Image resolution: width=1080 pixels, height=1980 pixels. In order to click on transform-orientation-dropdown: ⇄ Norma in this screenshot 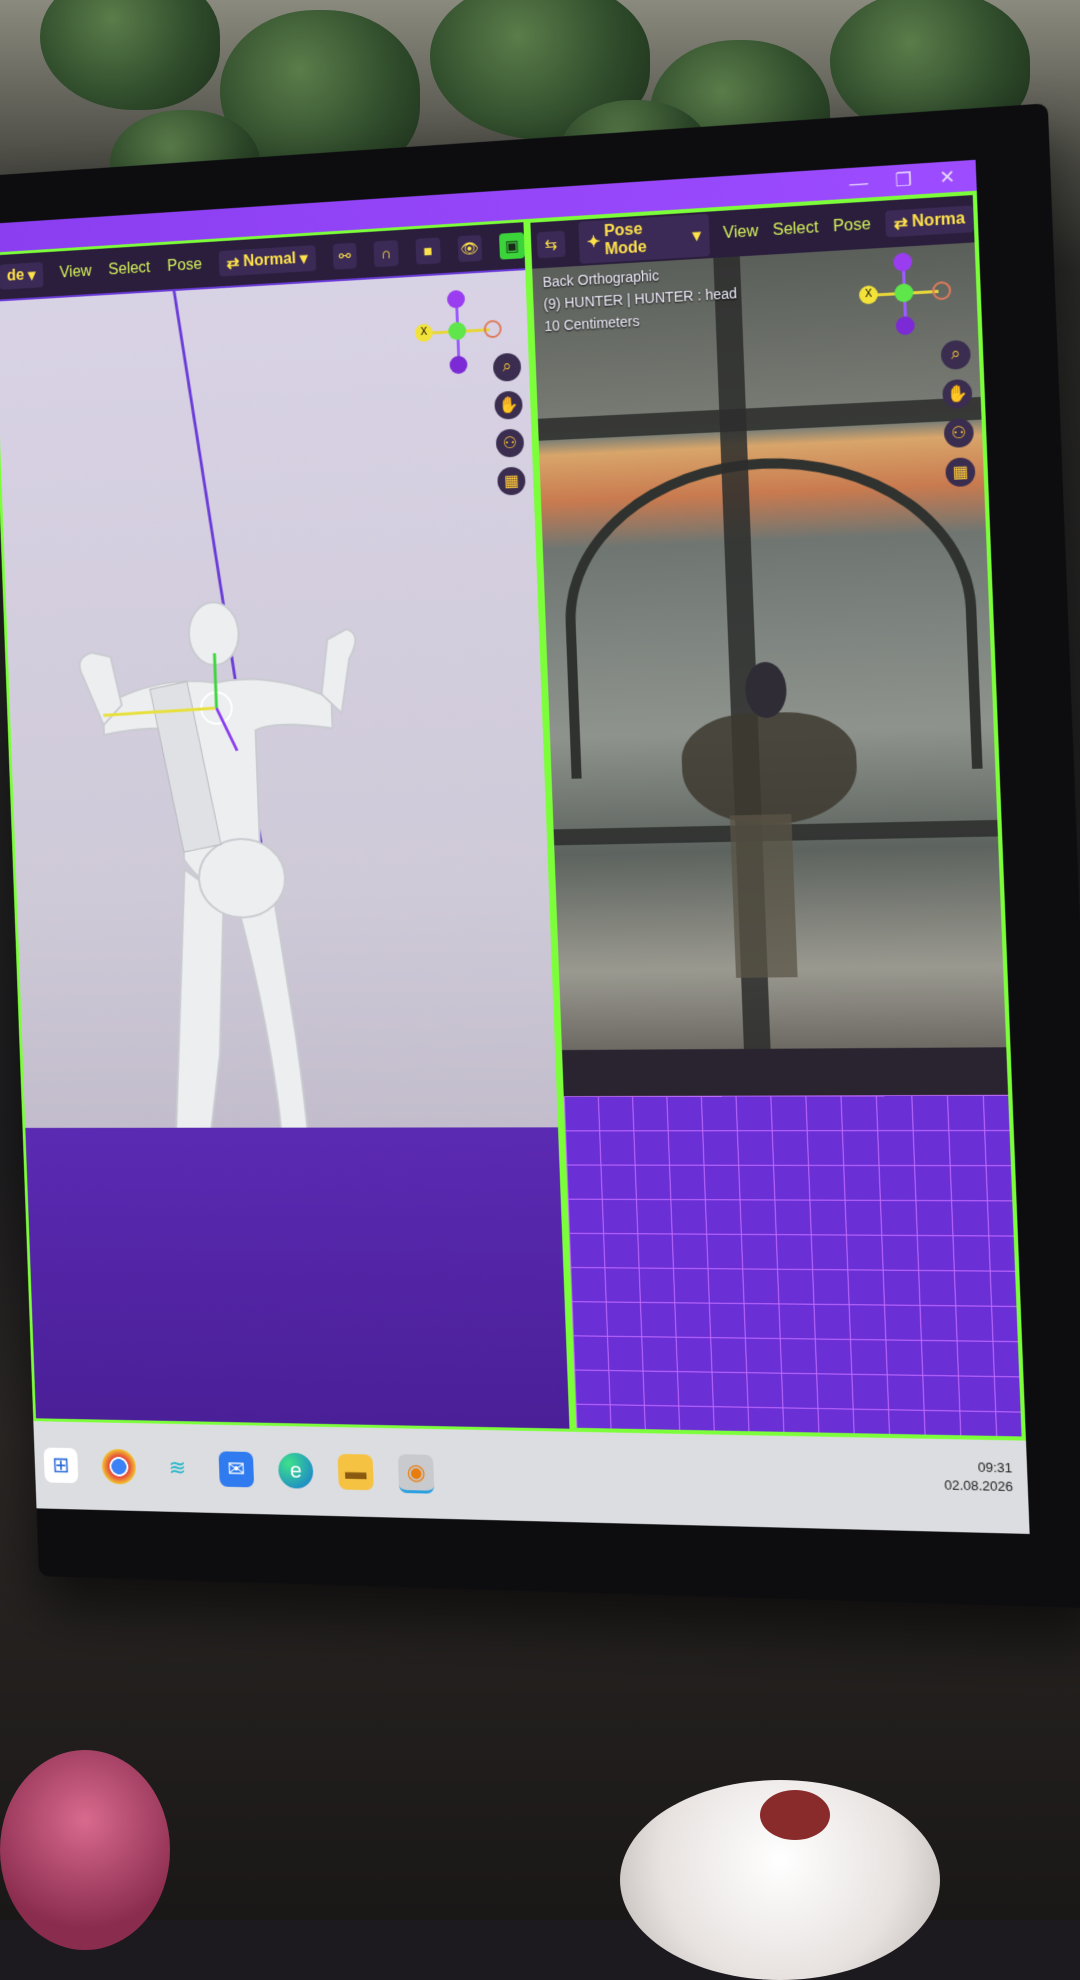, I will do `click(929, 221)`.